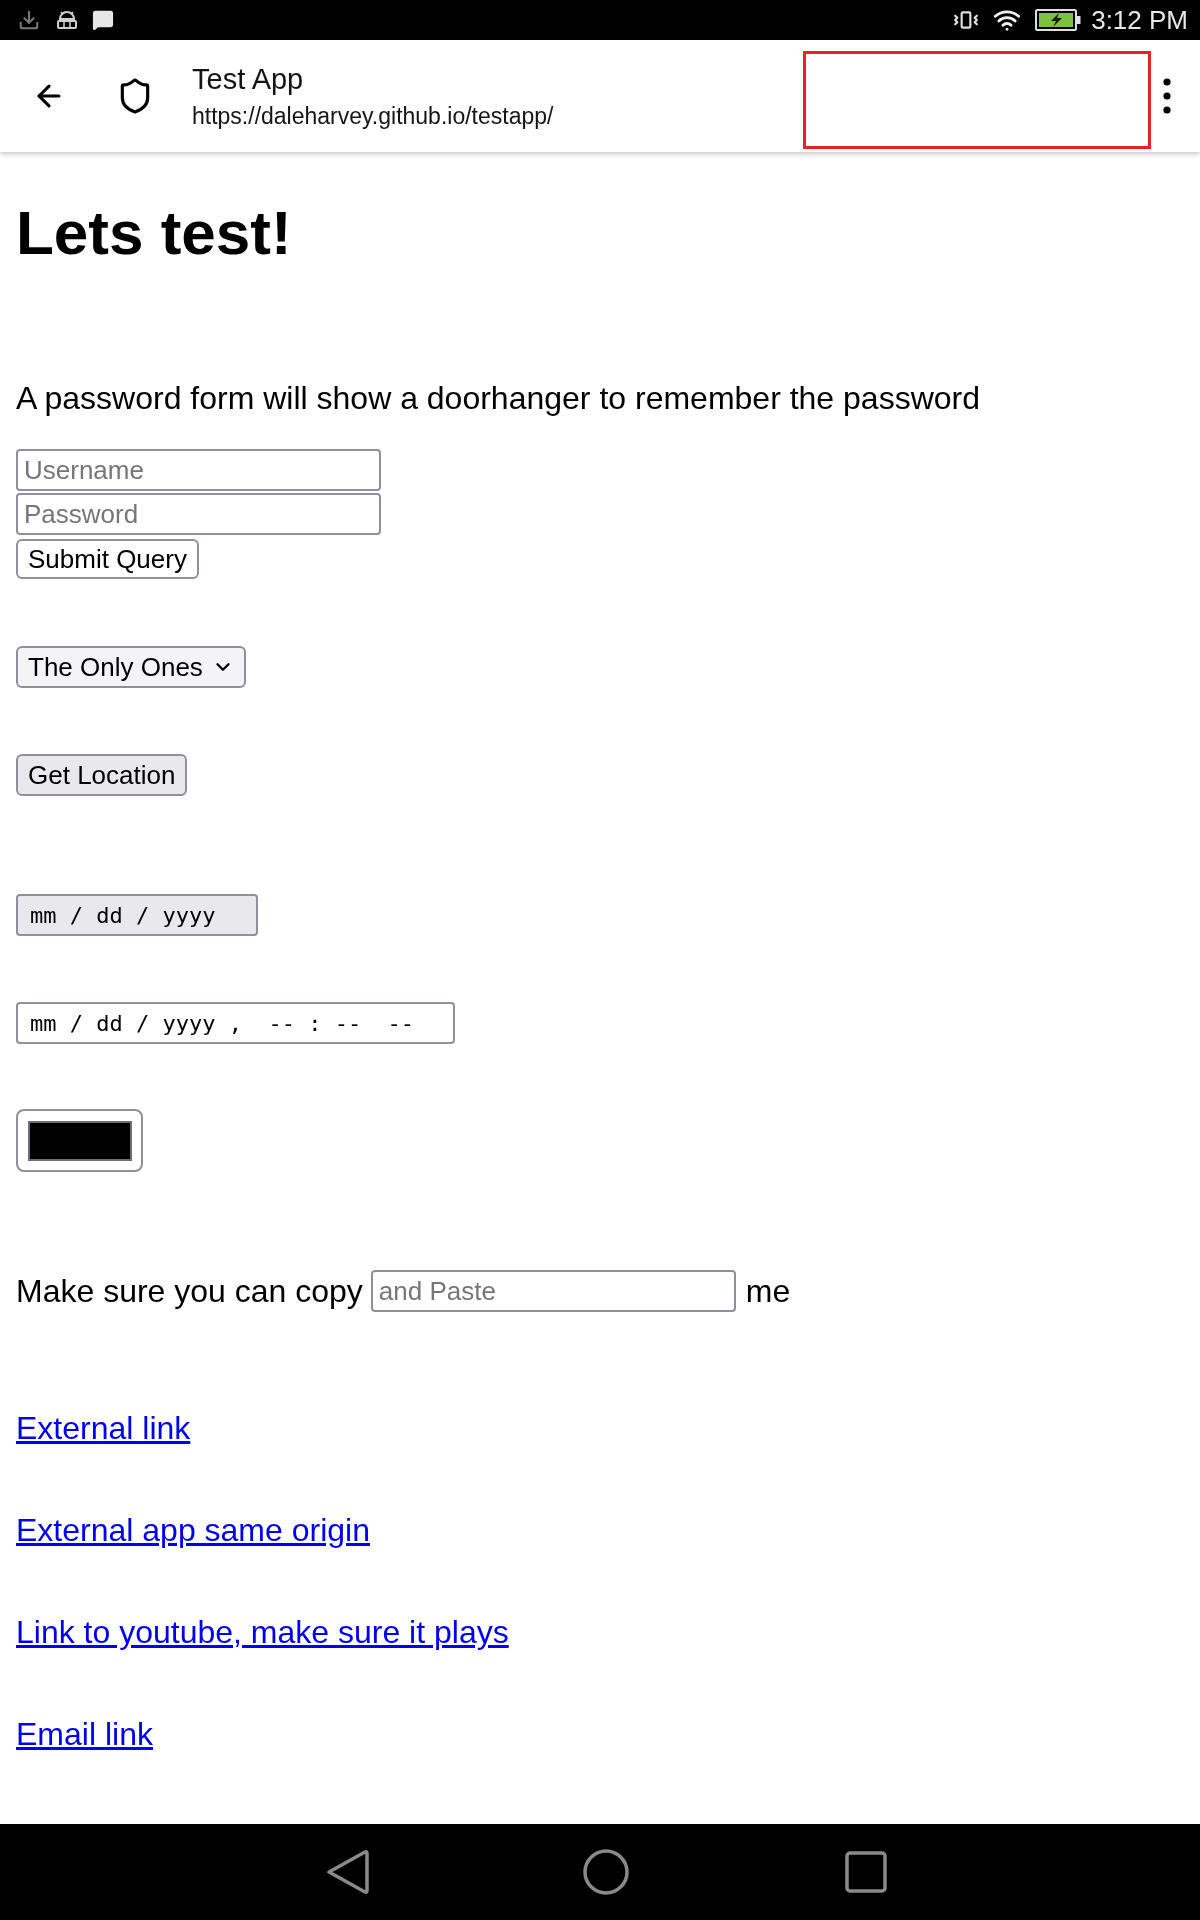 The height and width of the screenshot is (1920, 1200). Describe the element at coordinates (131, 667) in the screenshot. I see `dropdown-select: The Only Ones` at that location.